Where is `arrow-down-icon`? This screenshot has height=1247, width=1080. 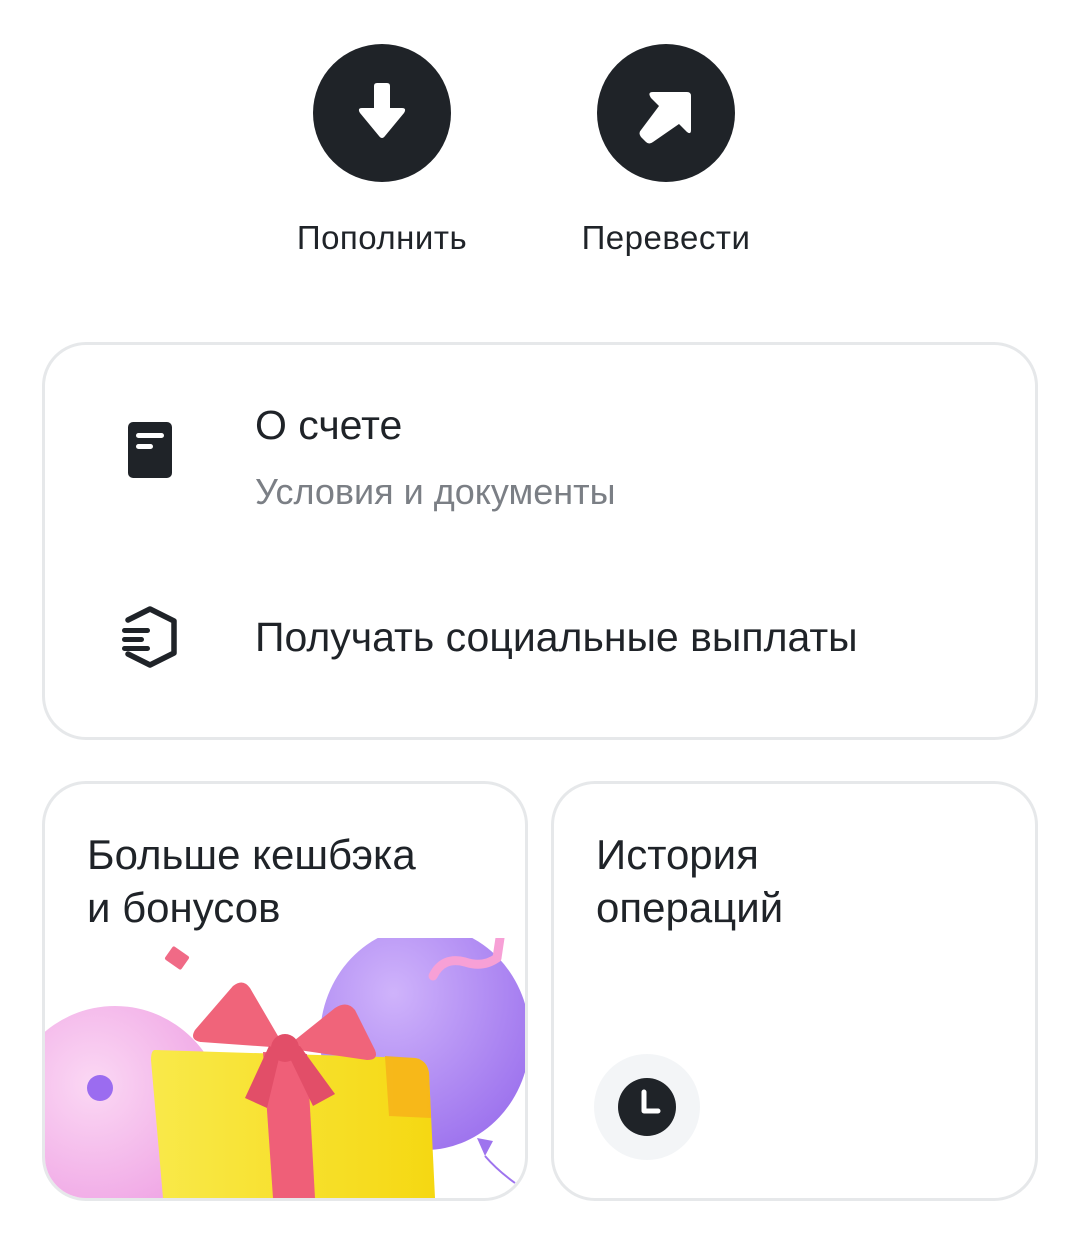
arrow-down-icon is located at coordinates (382, 110).